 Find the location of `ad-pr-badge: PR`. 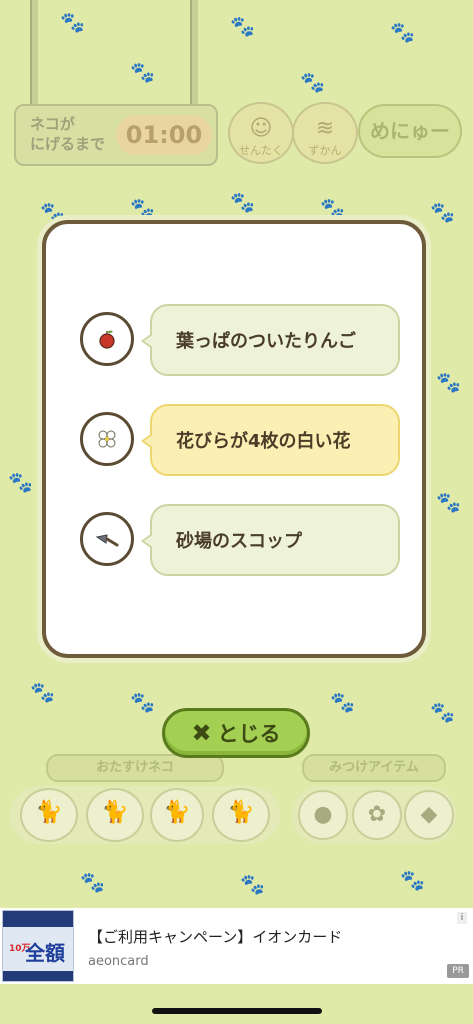

ad-pr-badge: PR is located at coordinates (458, 971).